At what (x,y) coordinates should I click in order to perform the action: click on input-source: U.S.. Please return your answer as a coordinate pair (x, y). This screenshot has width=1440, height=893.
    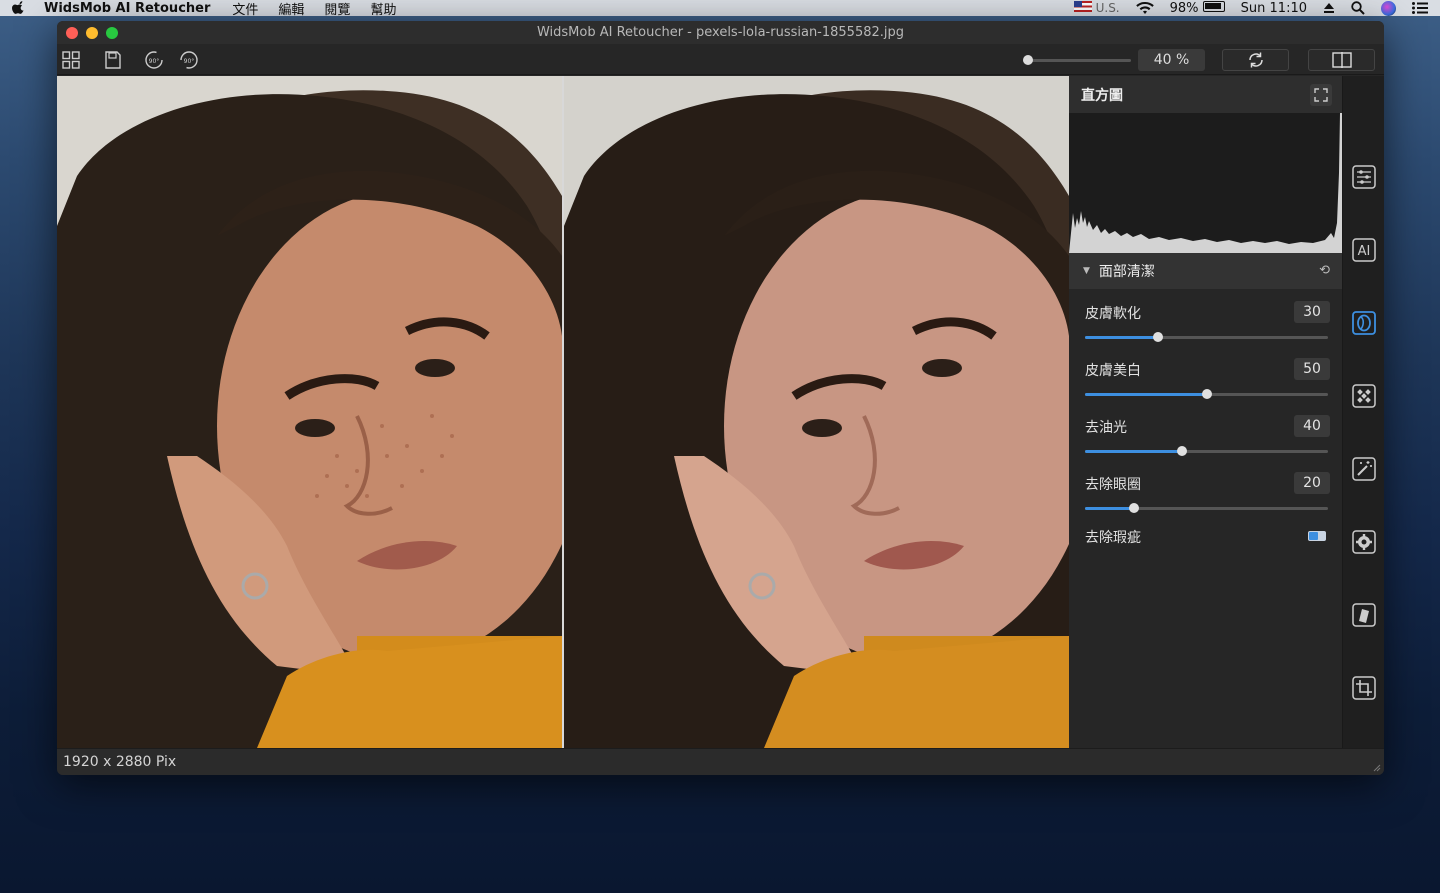
    Looking at the image, I should click on (1096, 8).